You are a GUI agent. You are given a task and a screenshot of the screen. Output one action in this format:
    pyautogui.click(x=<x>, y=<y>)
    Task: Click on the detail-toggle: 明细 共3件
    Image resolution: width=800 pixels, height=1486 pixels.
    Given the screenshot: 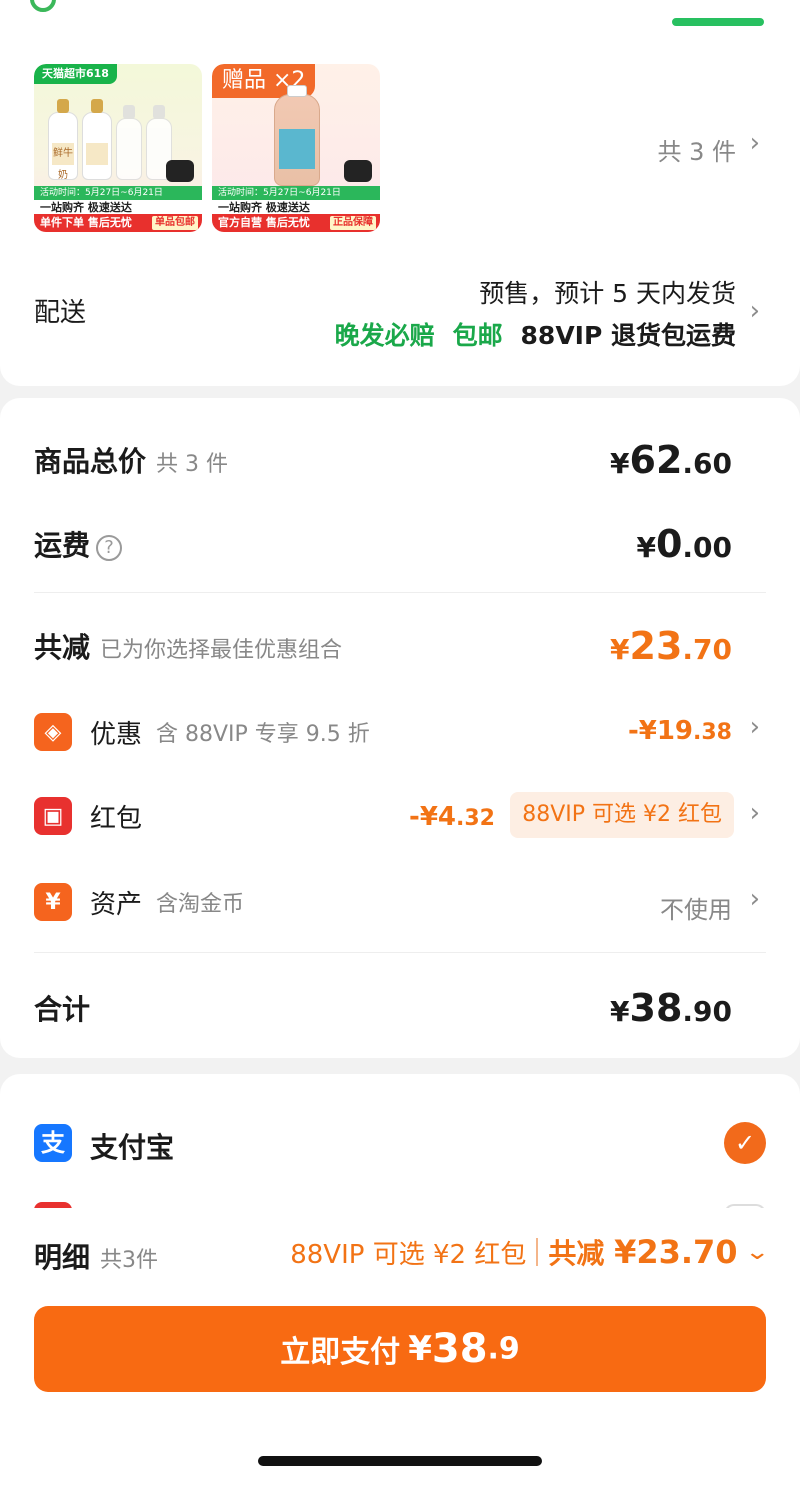 What is the action you would take?
    pyautogui.click(x=96, y=1256)
    